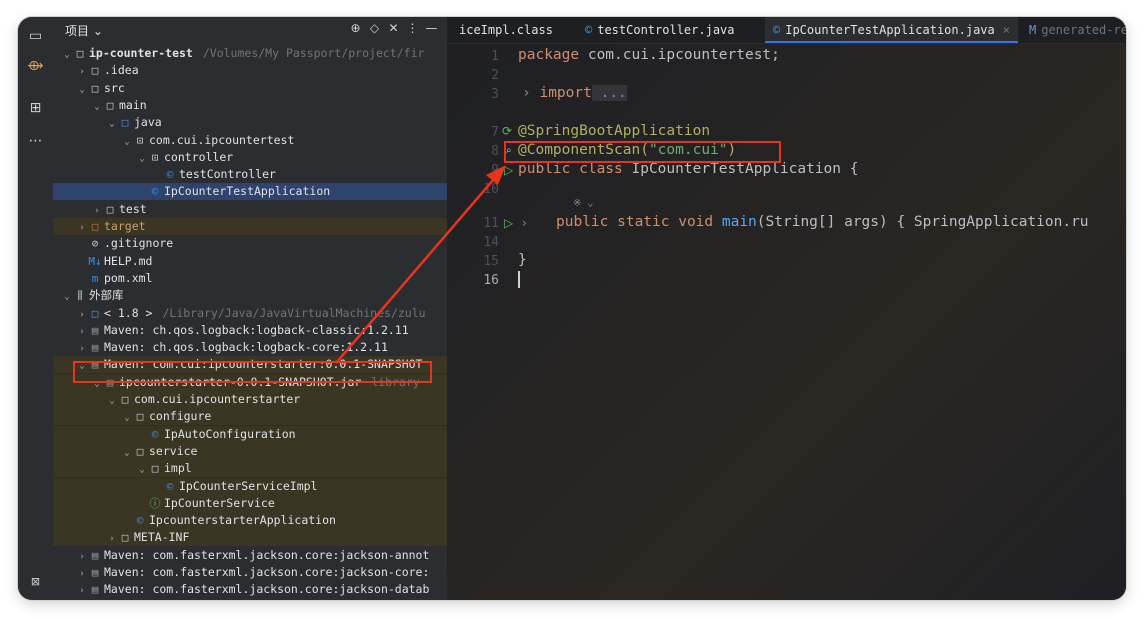 This screenshot has height=619, width=1146. Describe the element at coordinates (1006, 30) in the screenshot. I see `close-icon: ×` at that location.